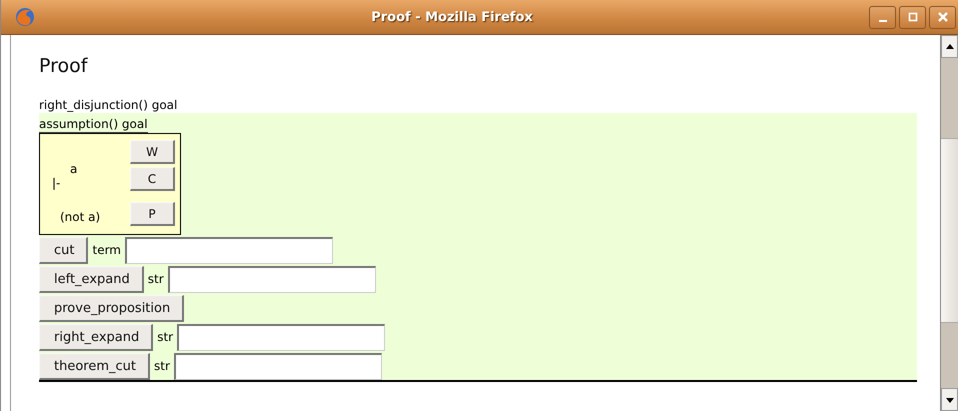 Image resolution: width=958 pixels, height=411 pixels. I want to click on parameter-label: term, so click(106, 250).